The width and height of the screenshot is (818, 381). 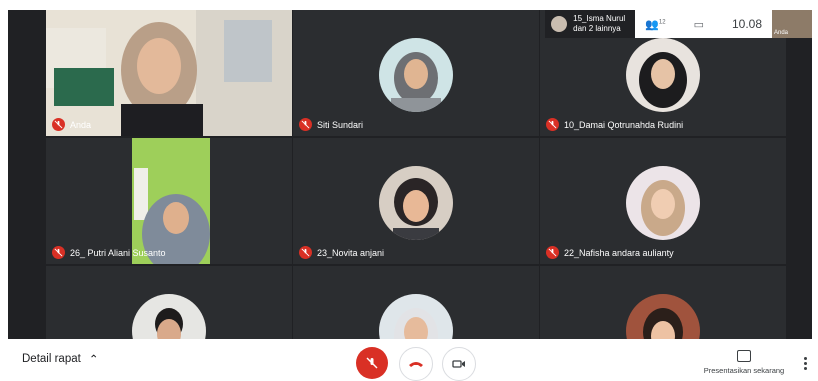 I want to click on top-controls: 👥12 ▭ 10.08, so click(x=703, y=24).